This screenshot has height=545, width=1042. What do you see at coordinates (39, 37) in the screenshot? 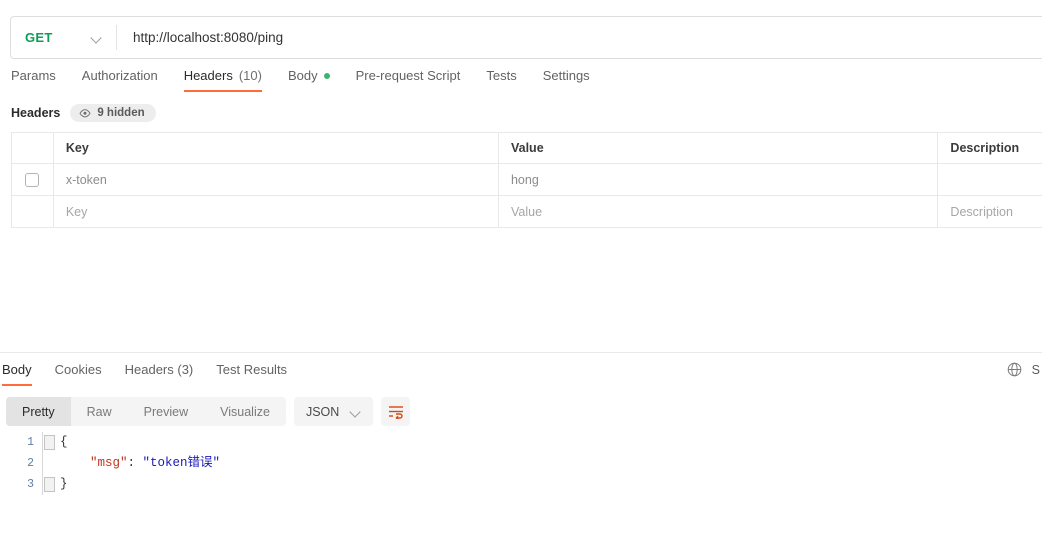
I see `http-method-label: GET` at bounding box center [39, 37].